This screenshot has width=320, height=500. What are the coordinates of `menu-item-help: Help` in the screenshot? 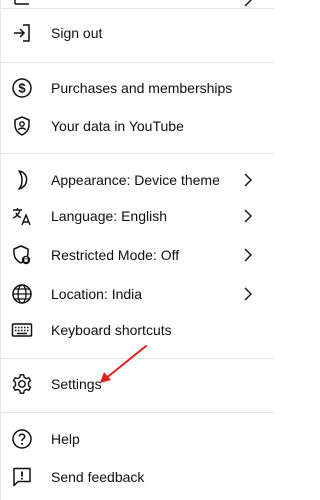 It's located at (137, 439).